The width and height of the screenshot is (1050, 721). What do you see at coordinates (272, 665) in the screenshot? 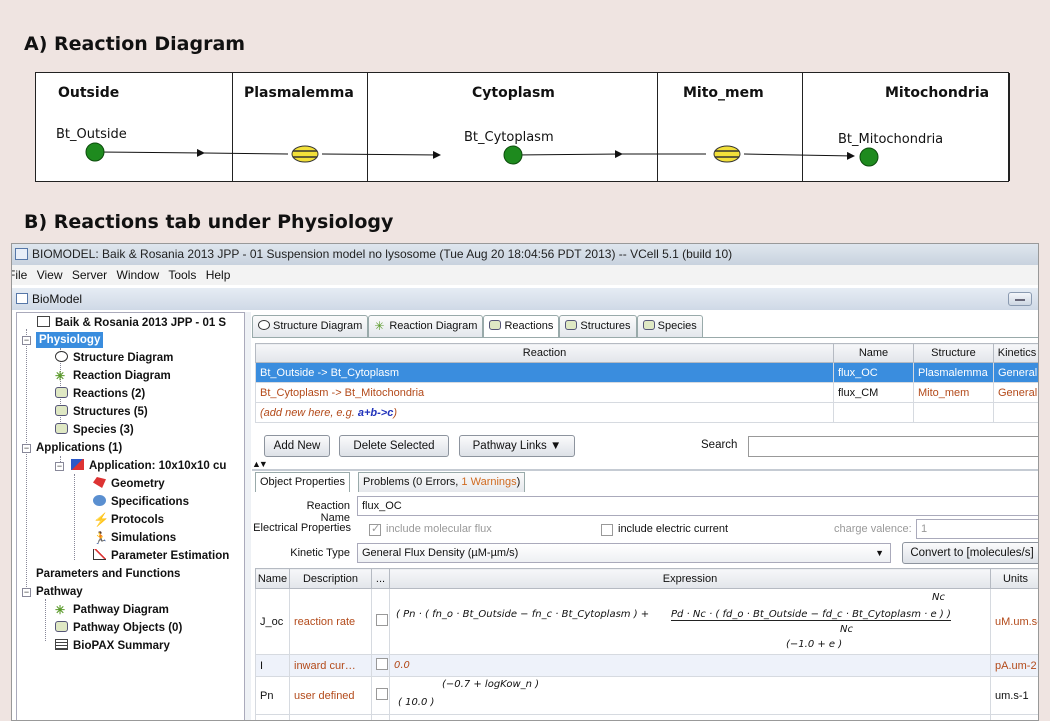
I see `param-name-cell: I` at bounding box center [272, 665].